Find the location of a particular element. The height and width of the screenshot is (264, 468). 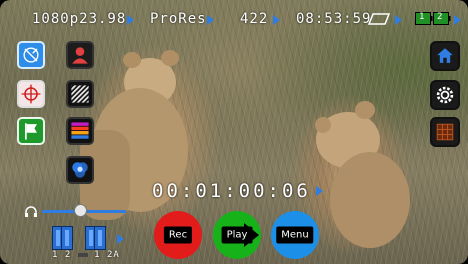

zebra-icon is located at coordinates (80, 94).